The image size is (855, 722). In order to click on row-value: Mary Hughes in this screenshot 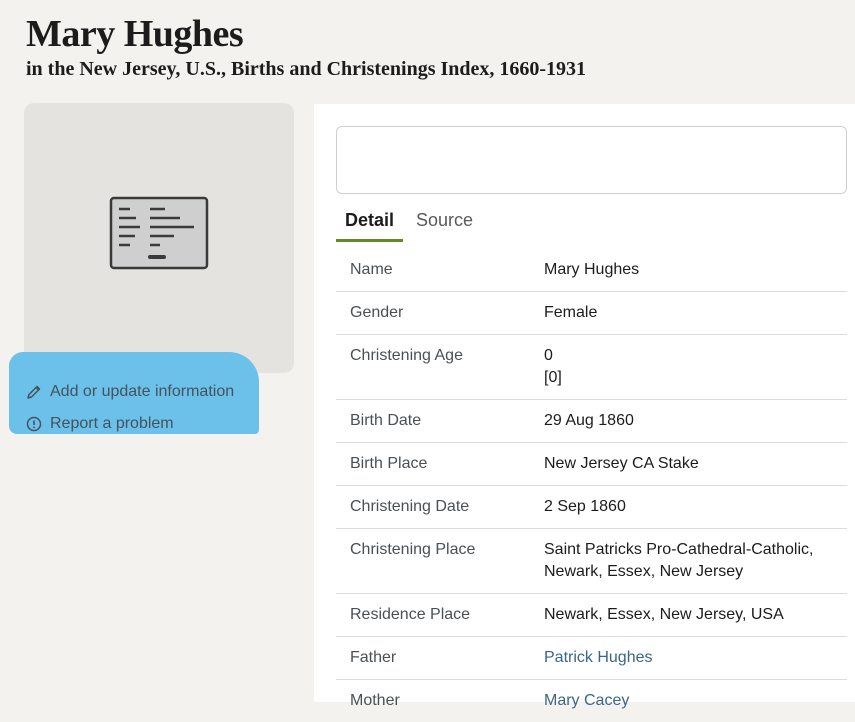, I will do `click(592, 269)`.